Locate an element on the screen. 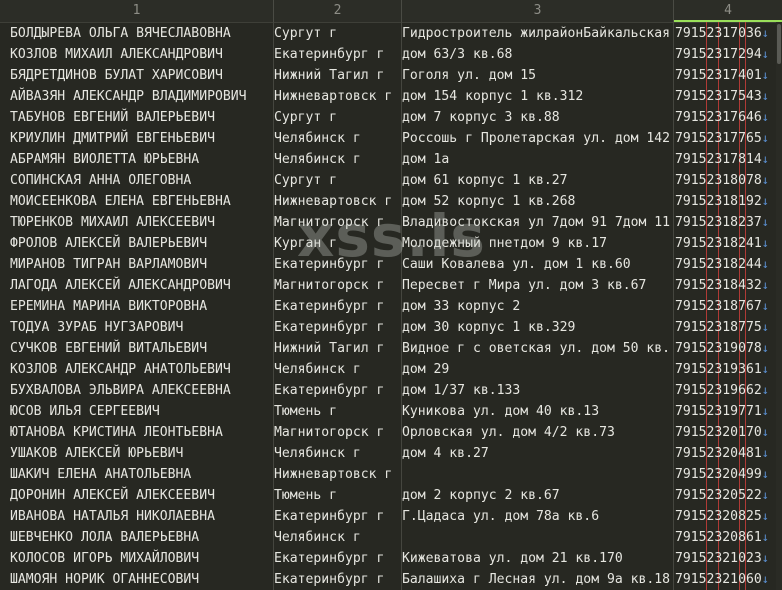  address-cell: Видное г с оветская ул. дом 50 кв. is located at coordinates (538, 348).